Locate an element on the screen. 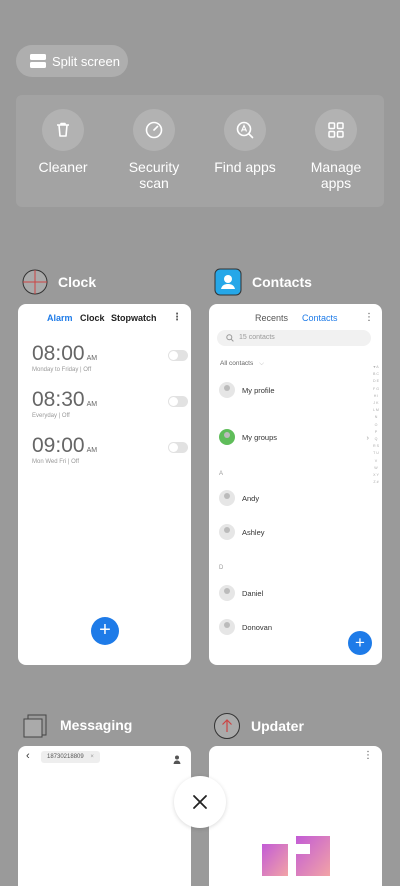 The width and height of the screenshot is (400, 886). cleaner-label: Cleaner is located at coordinates (63, 167).